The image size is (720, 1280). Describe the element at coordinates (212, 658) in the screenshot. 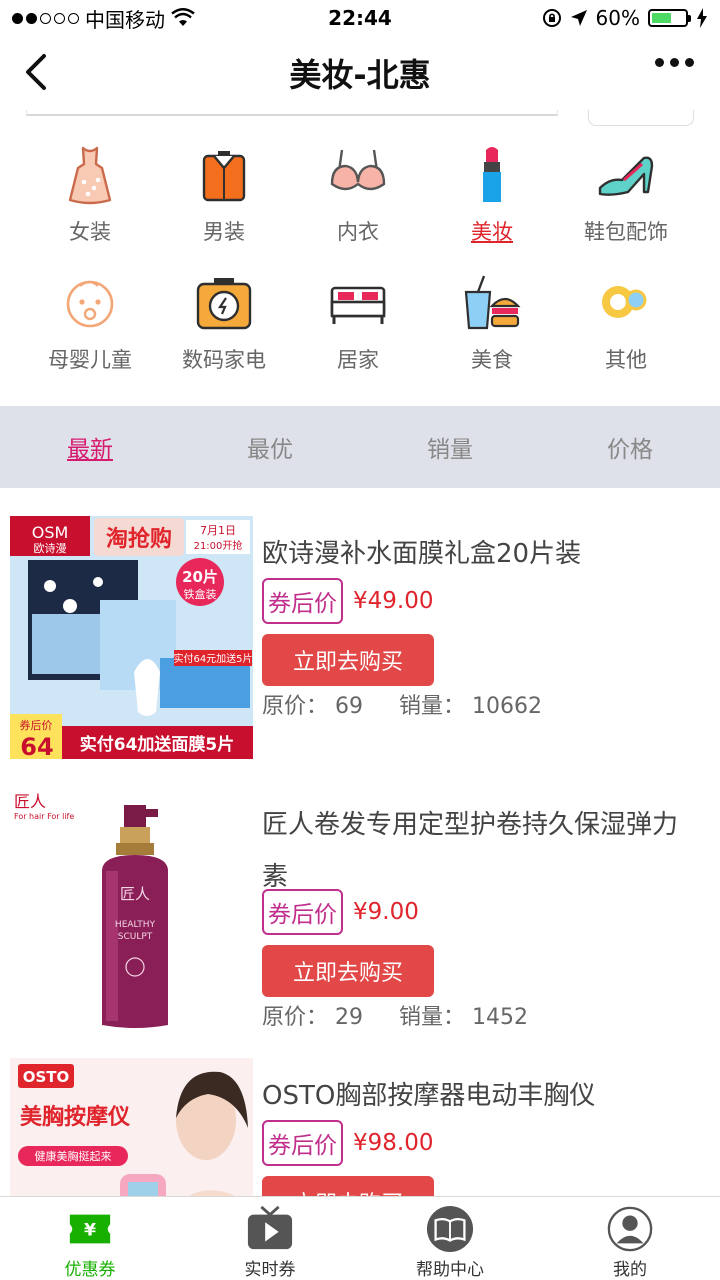

I see `image-promo-small: 实付64元加送5片` at that location.